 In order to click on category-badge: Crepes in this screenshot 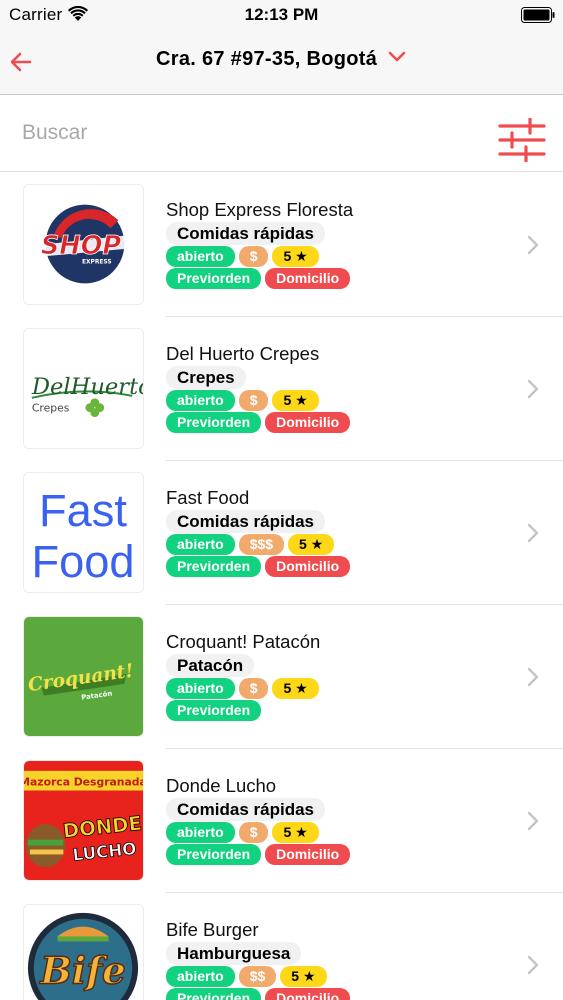, I will do `click(206, 377)`.